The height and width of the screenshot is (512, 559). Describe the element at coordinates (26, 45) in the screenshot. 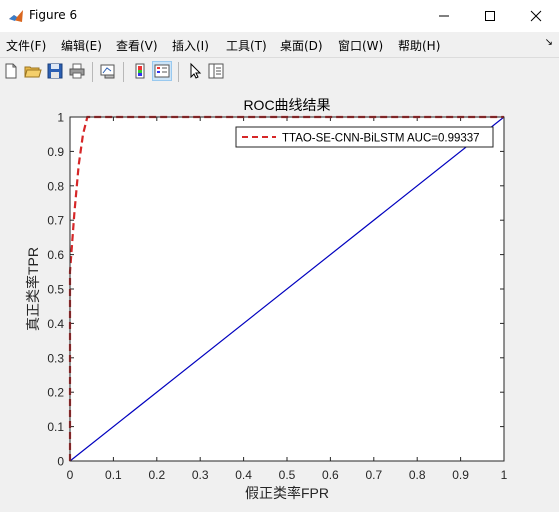

I see `menu-file: 文件(F)` at that location.